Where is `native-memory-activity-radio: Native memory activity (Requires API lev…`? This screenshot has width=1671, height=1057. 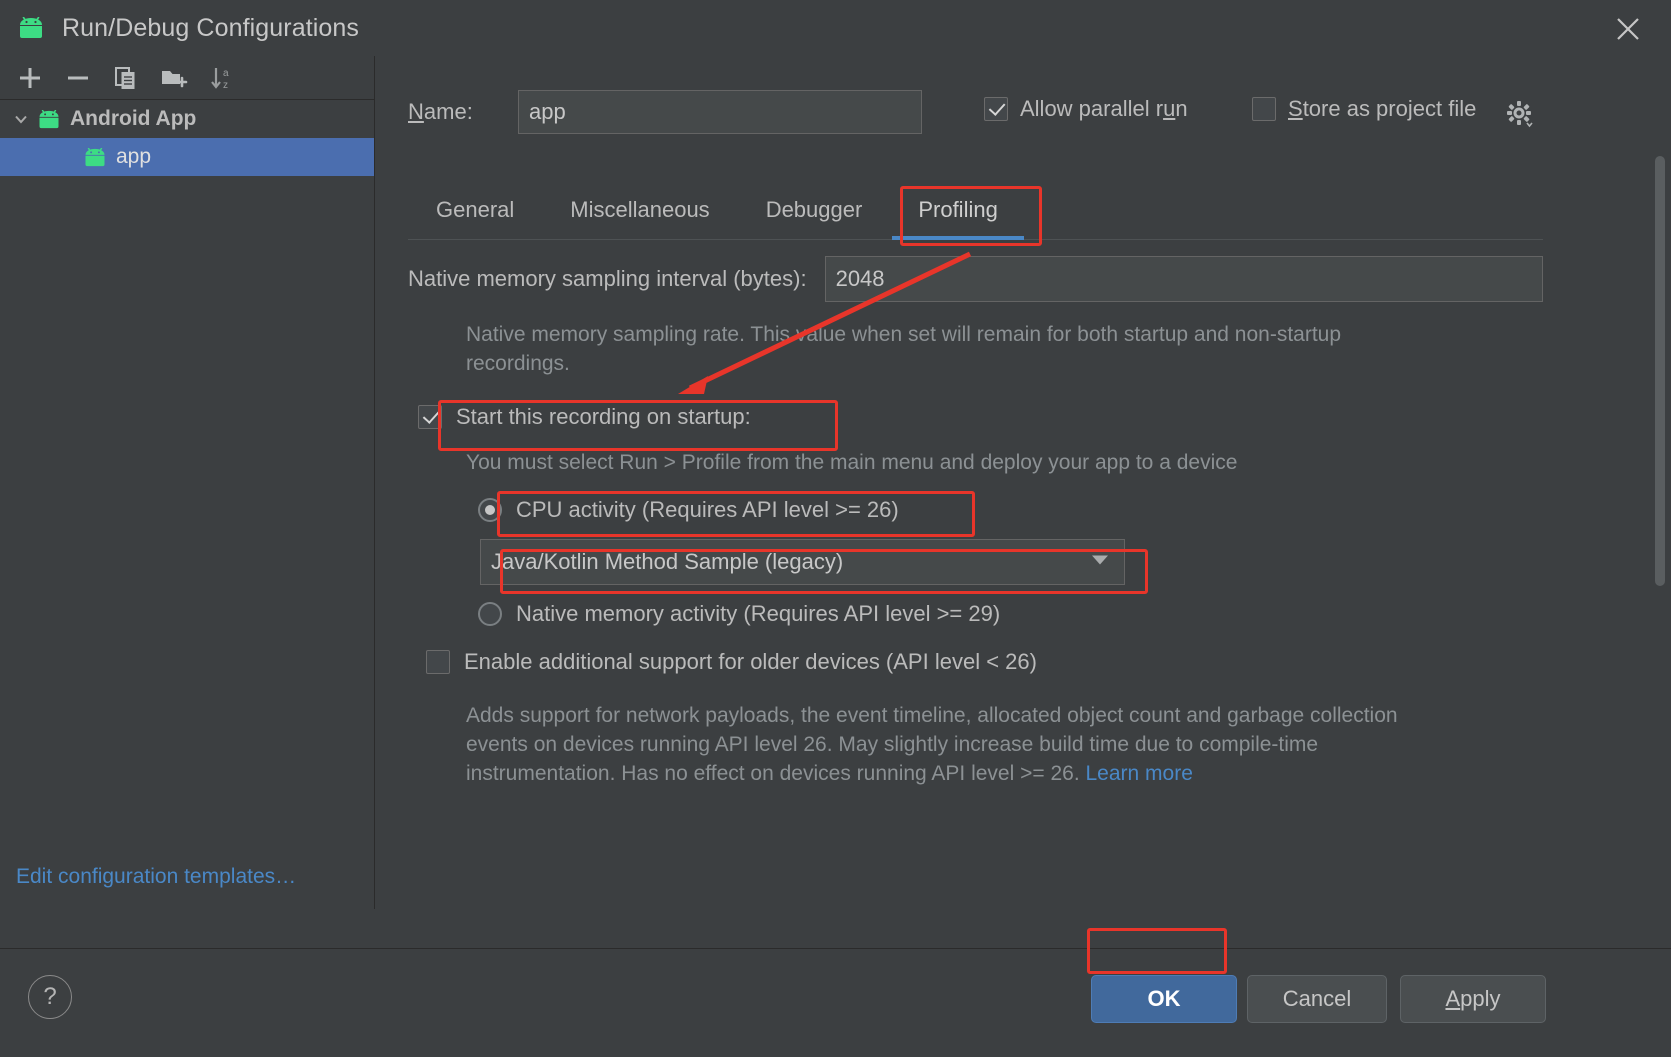
native-memory-activity-radio: Native memory activity (Requires API lev… is located at coordinates (1010, 614).